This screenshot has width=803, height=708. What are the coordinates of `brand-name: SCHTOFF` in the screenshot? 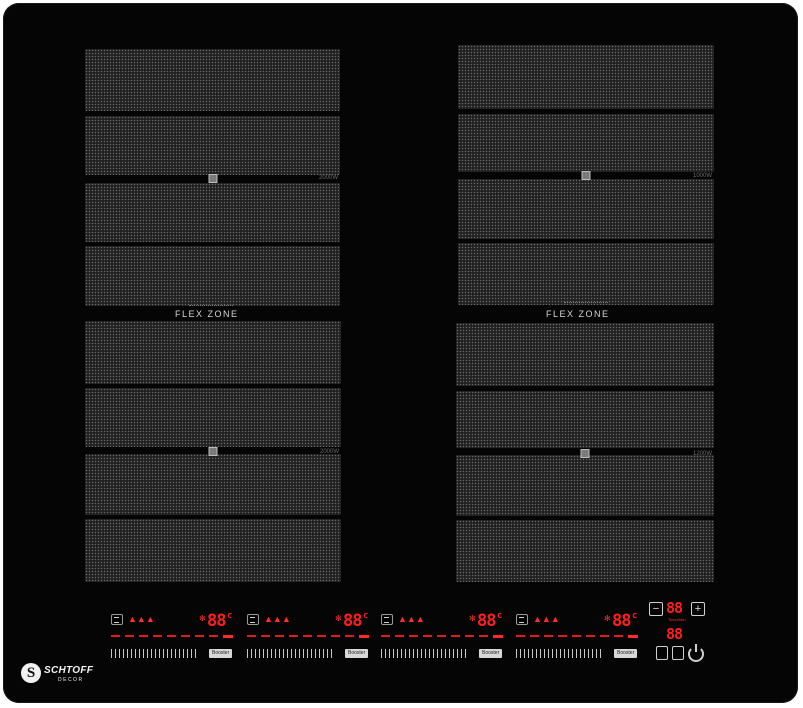 It's located at (69, 670).